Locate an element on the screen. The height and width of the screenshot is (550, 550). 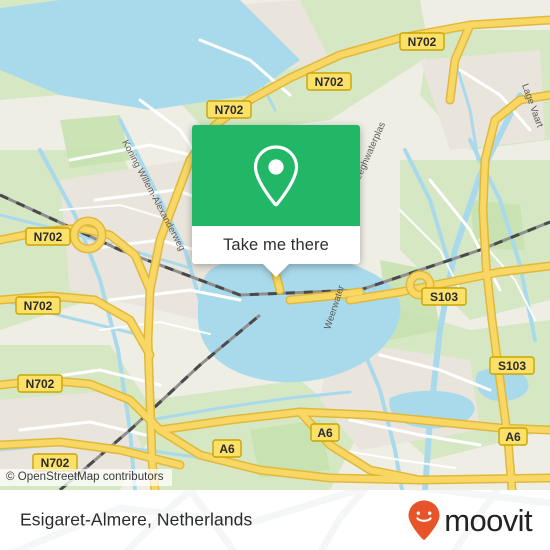
popup-header is located at coordinates (276, 175).